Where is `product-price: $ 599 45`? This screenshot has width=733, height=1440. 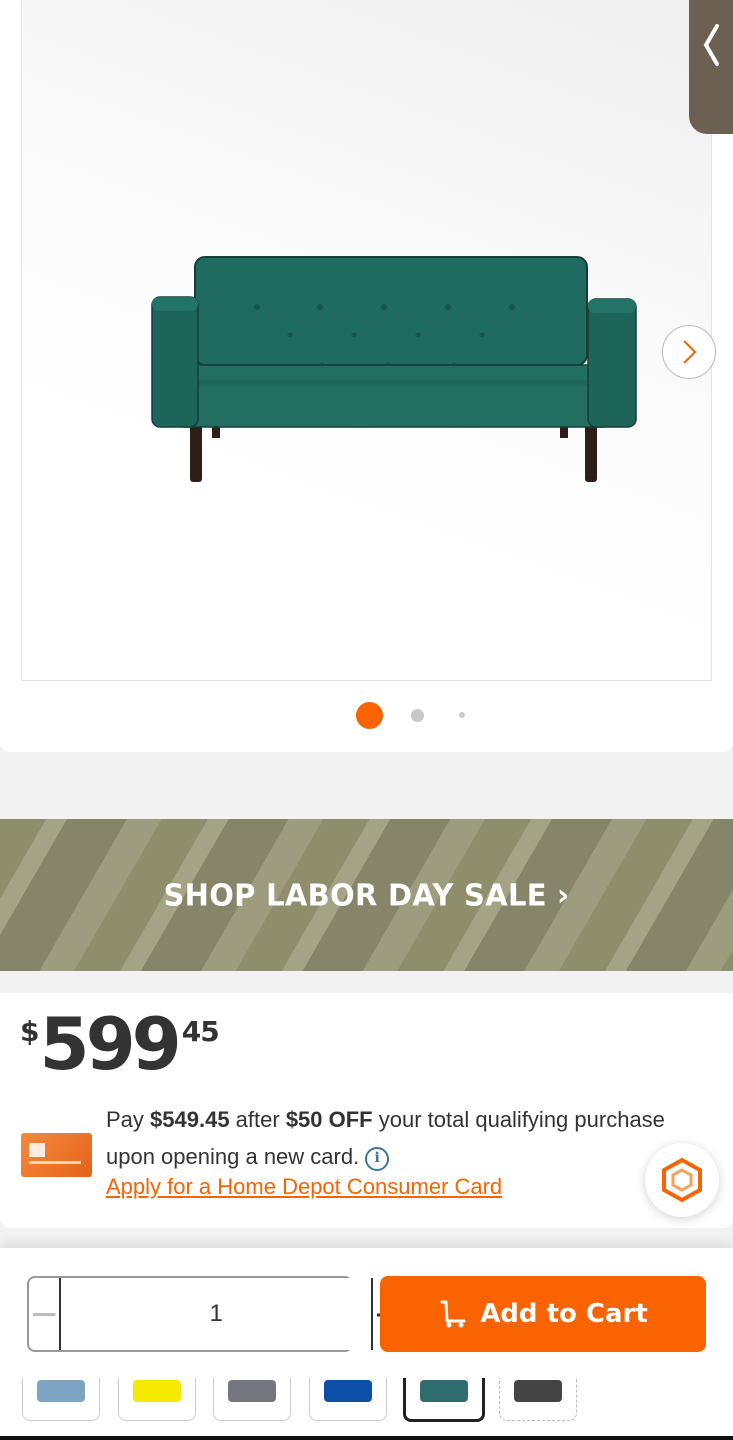
product-price: $ 599 45 is located at coordinates (120, 1044).